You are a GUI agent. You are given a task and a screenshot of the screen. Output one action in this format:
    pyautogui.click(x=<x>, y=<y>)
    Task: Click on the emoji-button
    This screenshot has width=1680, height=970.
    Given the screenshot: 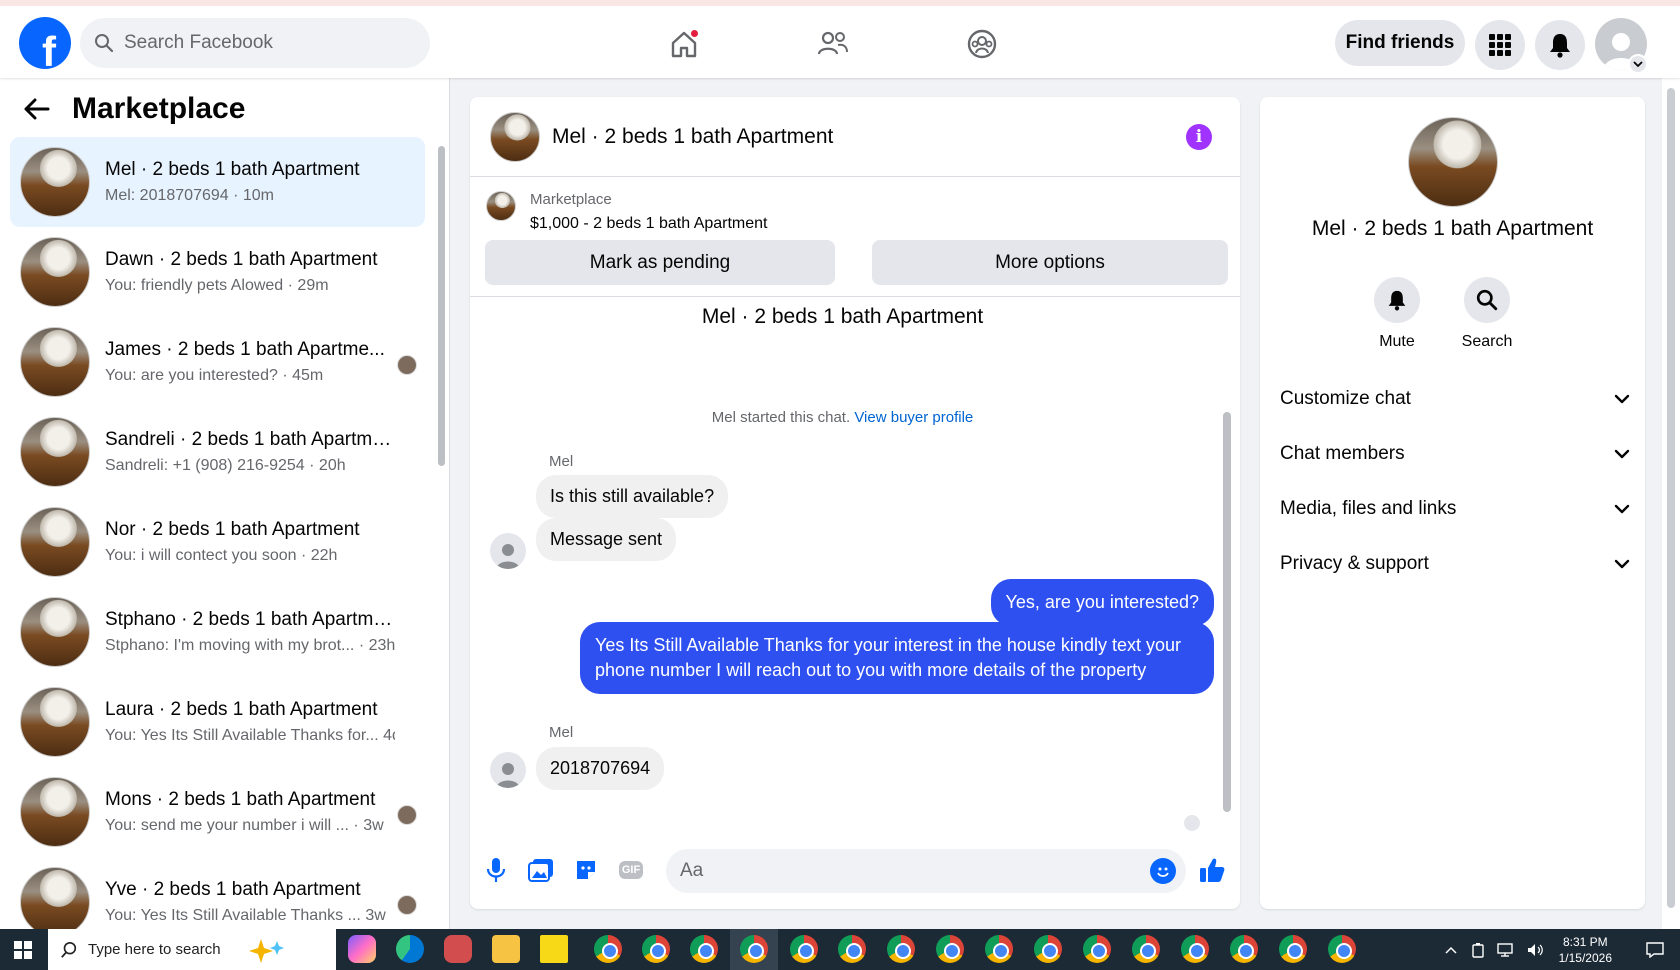 What is the action you would take?
    pyautogui.click(x=1163, y=871)
    